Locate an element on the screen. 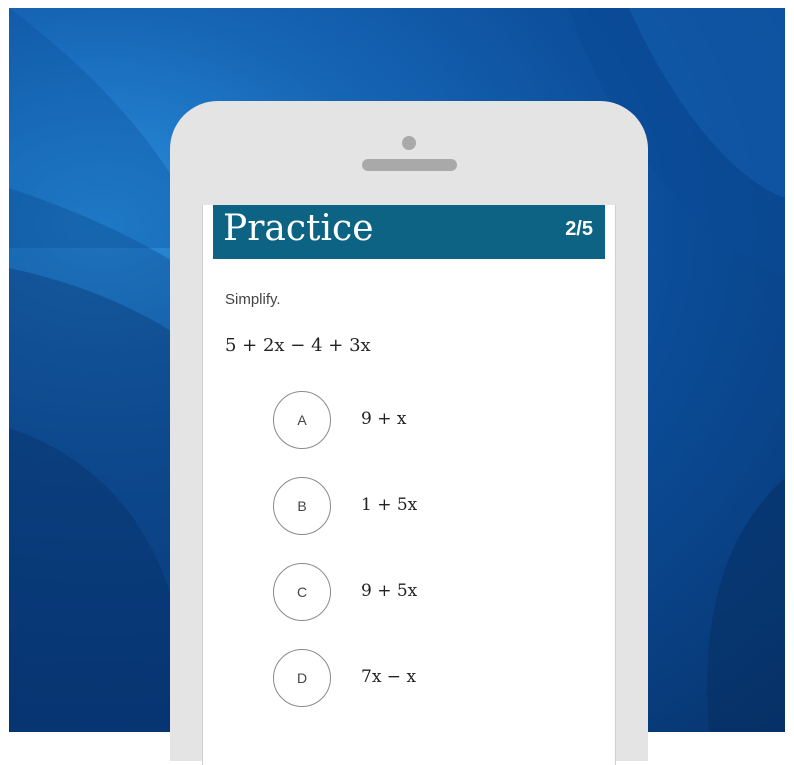 This screenshot has height=765, width=794. option-answer-text: 7x − x is located at coordinates (389, 677).